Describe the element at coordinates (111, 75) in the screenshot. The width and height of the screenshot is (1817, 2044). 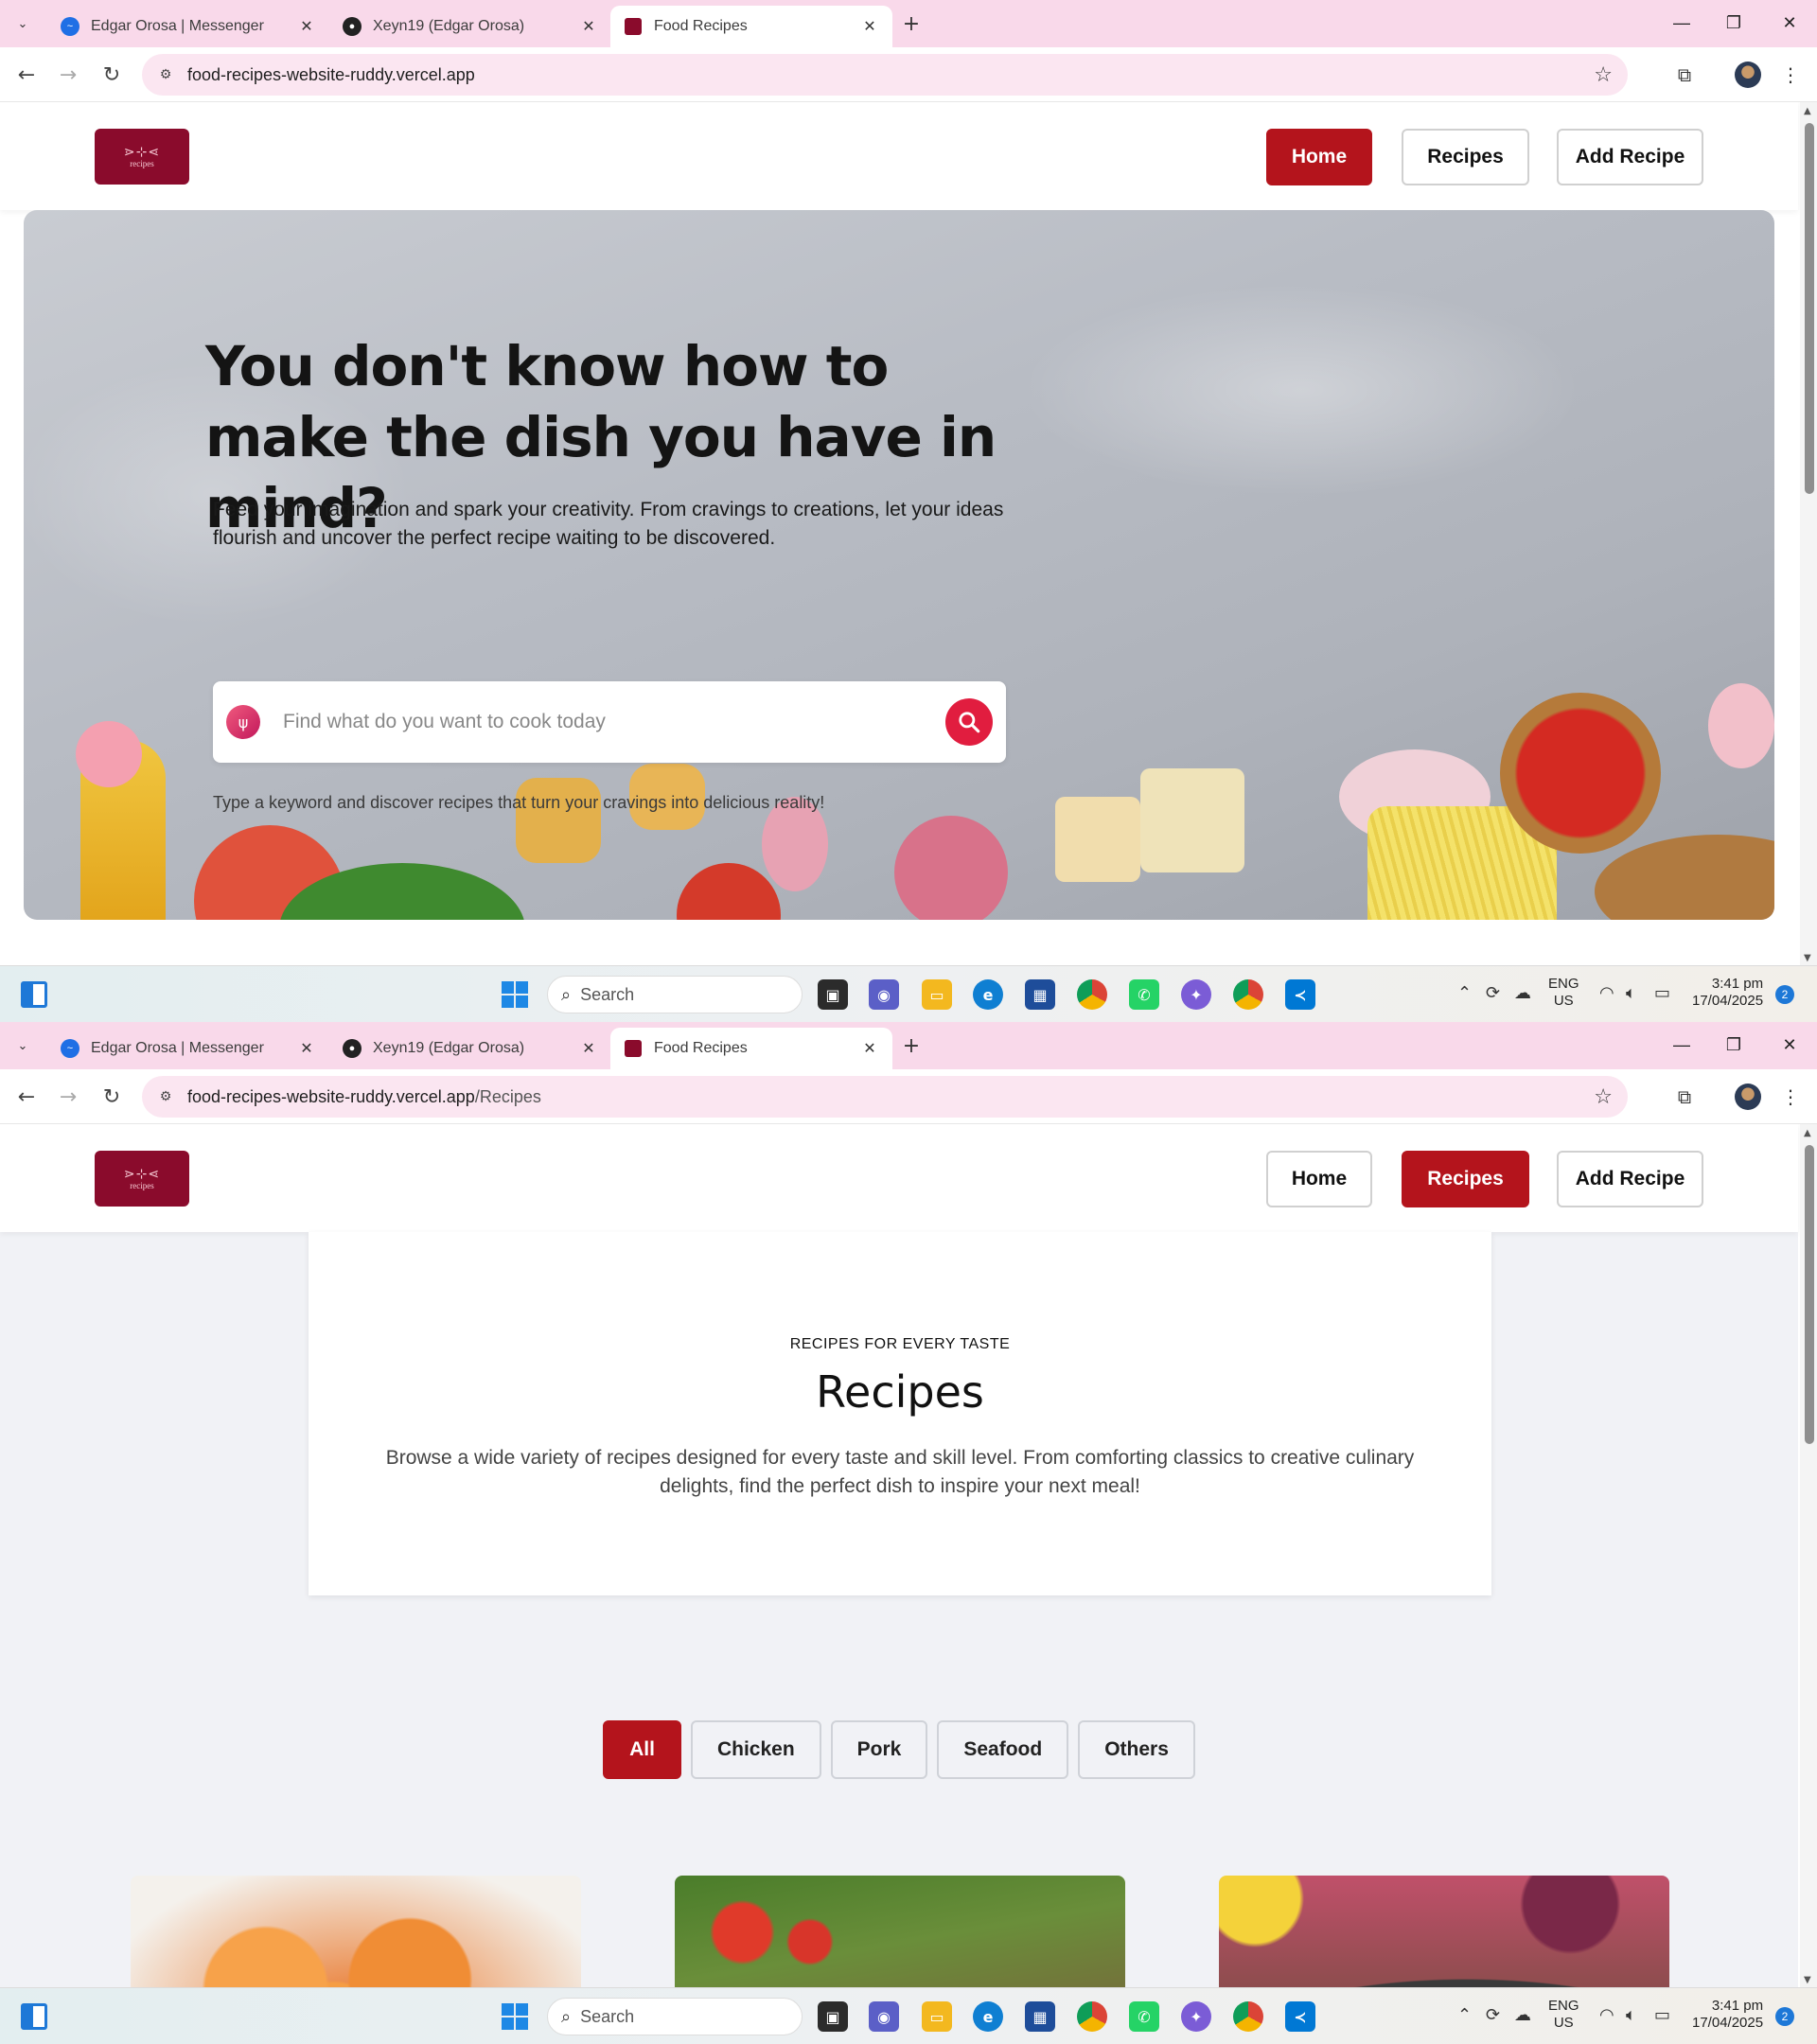
I see `reload-icon: ↻` at that location.